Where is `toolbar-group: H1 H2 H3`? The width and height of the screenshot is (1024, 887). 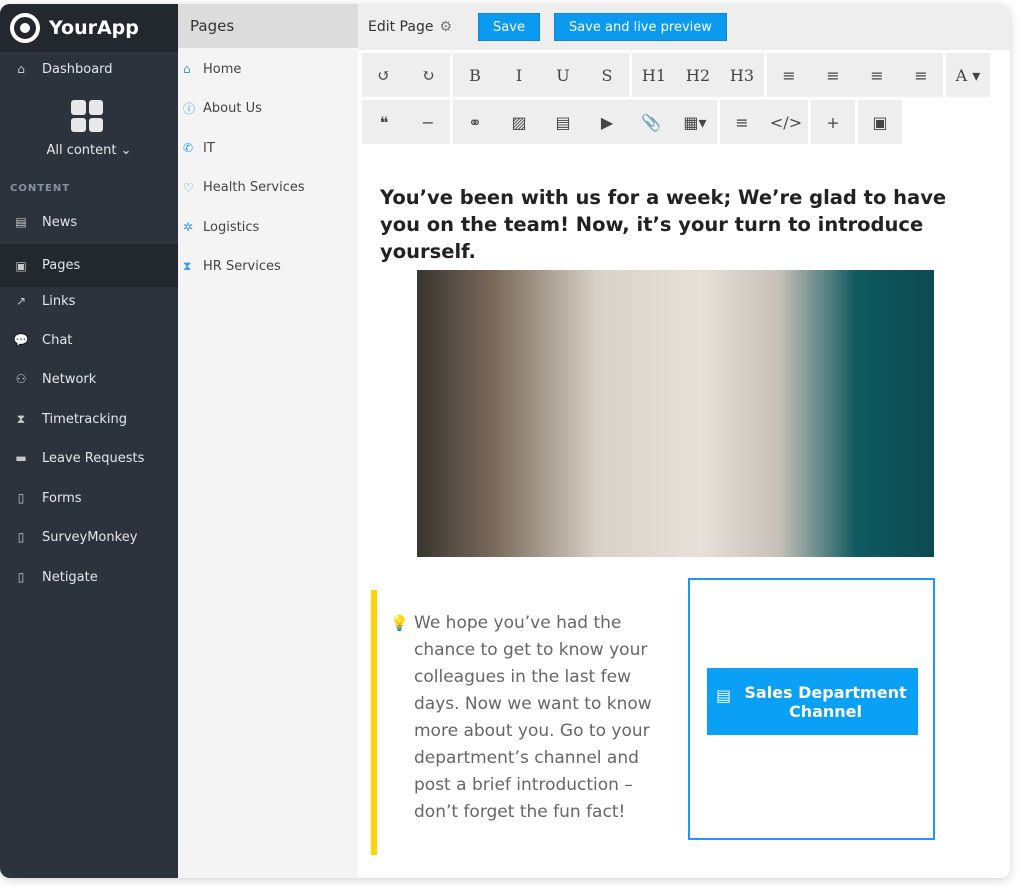 toolbar-group: H1 H2 H3 is located at coordinates (698, 75).